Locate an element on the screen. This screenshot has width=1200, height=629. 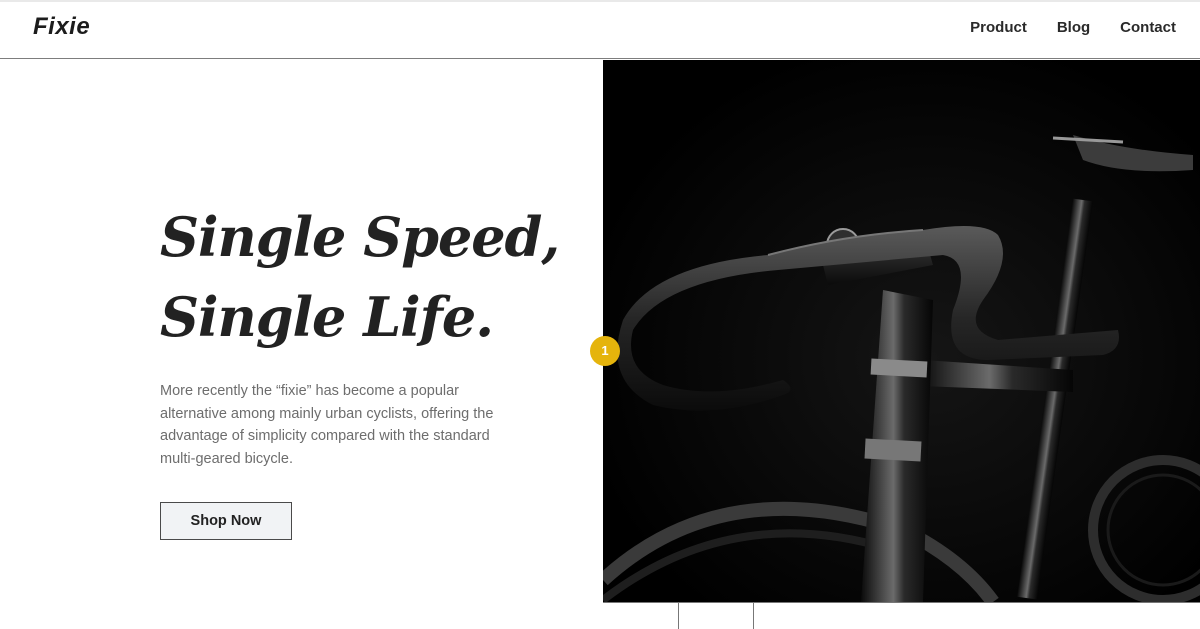
site-header: Fixie Product Blog Contact is located at coordinates (600, 30).